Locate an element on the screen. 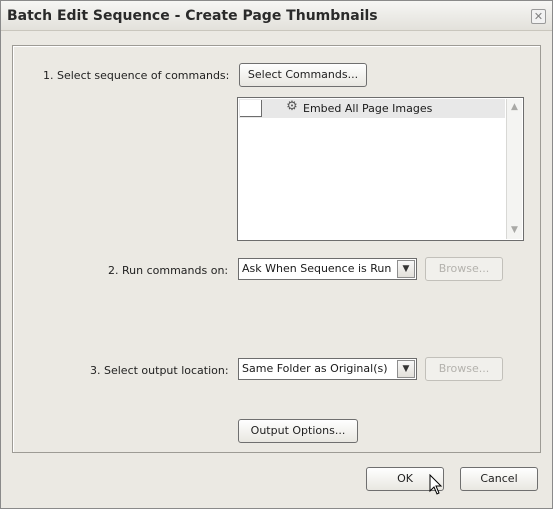 The image size is (553, 509). command-list: ⚙ Embed All Page Images ▲ ▼ is located at coordinates (380, 169).